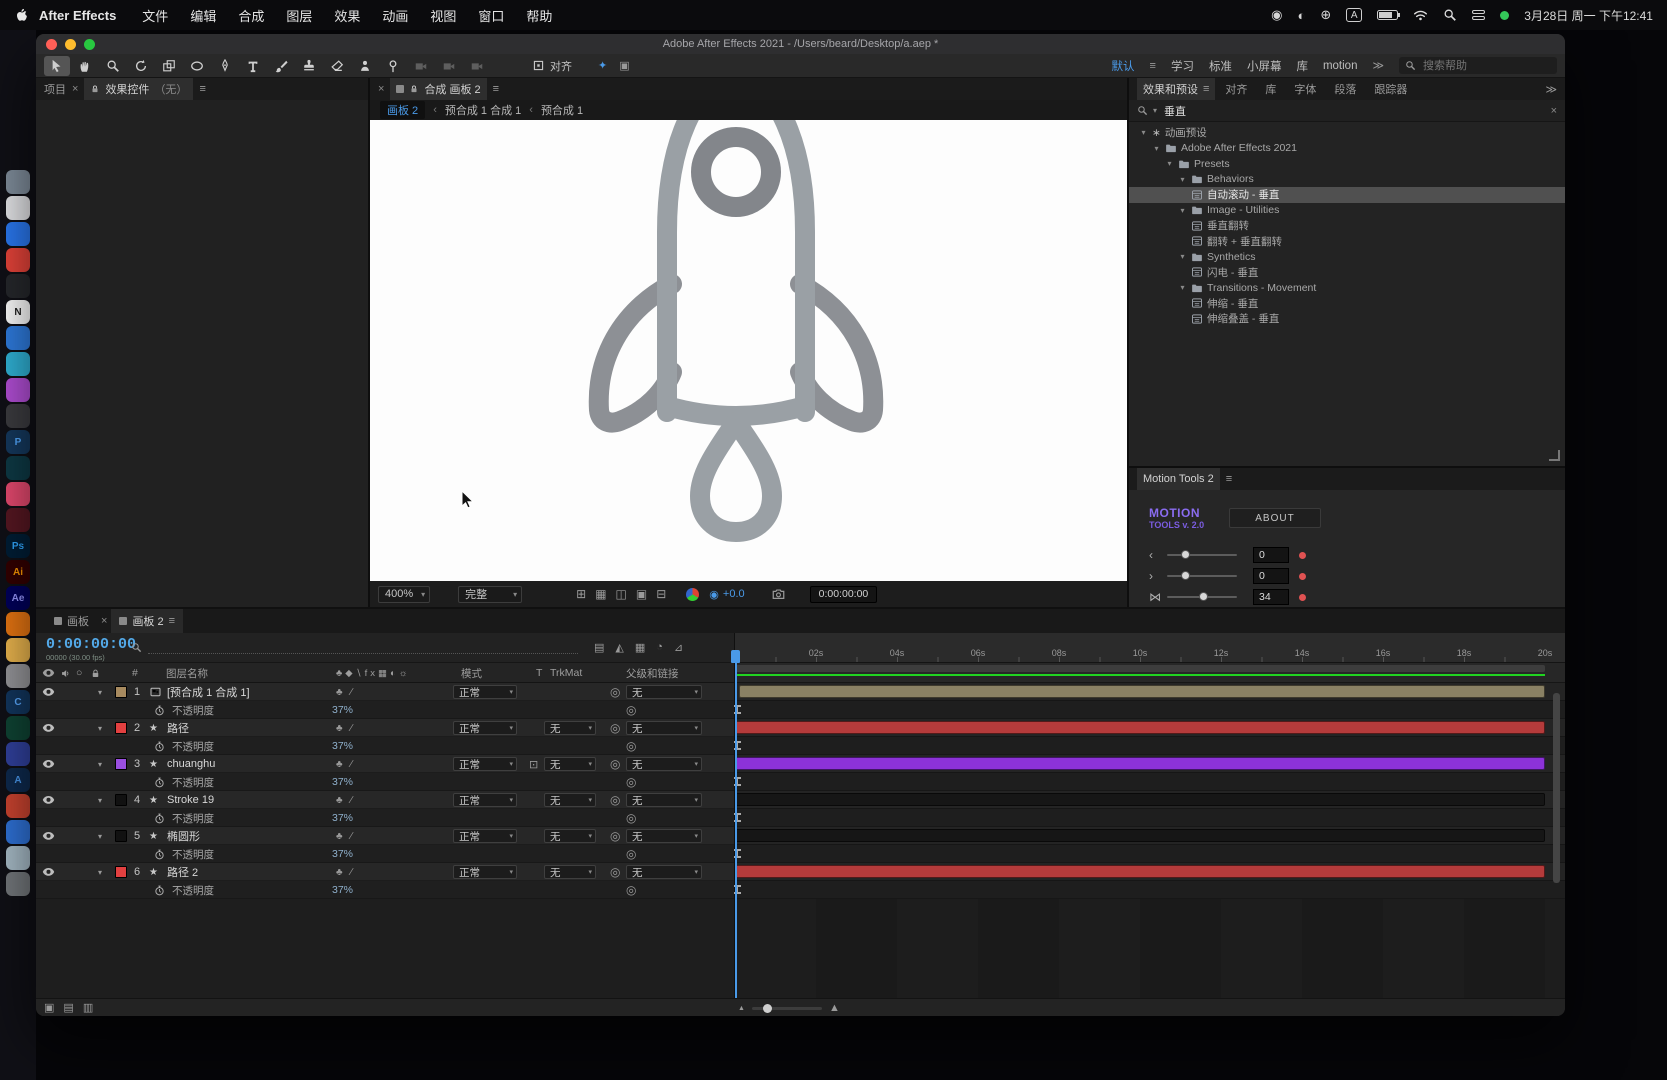  What do you see at coordinates (225, 66) in the screenshot?
I see `pen-tool` at bounding box center [225, 66].